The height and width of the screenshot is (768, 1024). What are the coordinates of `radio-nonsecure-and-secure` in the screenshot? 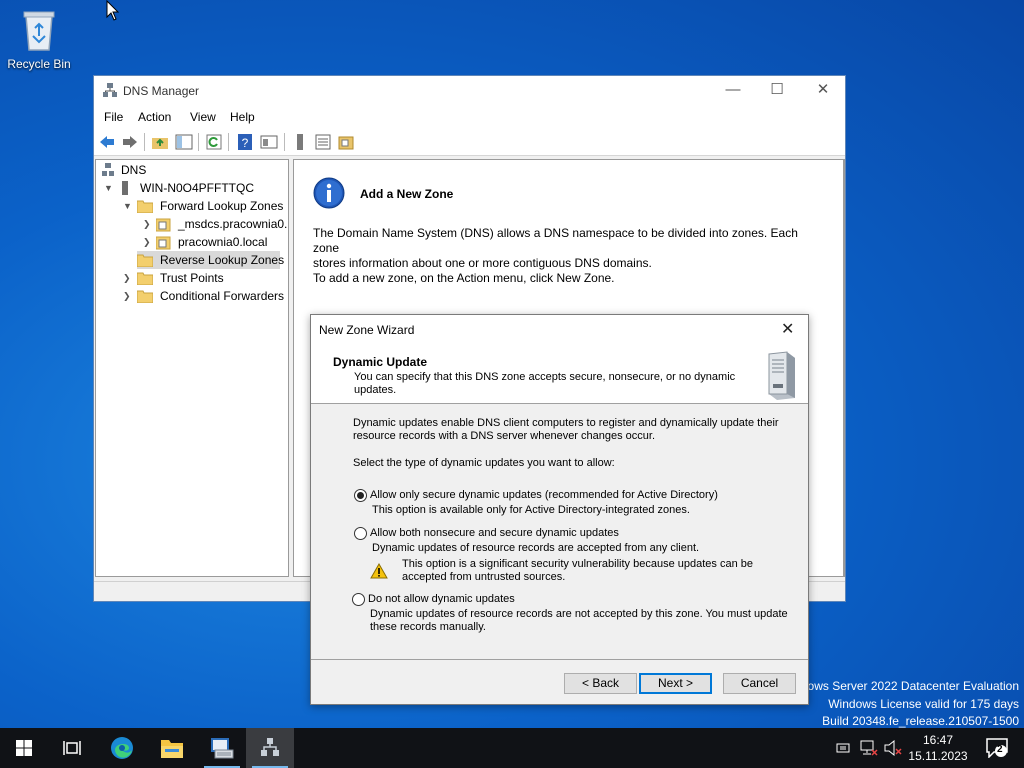 It's located at (360, 533).